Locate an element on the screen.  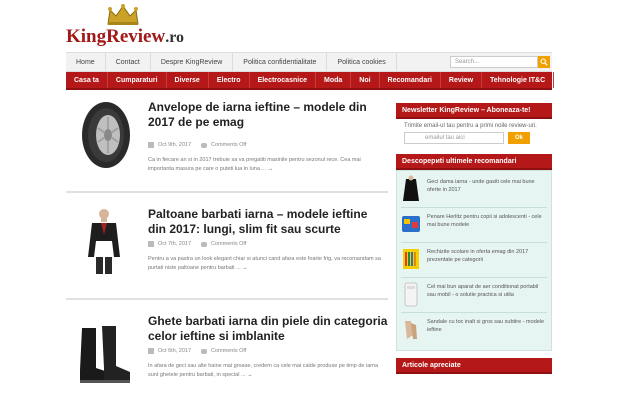
category-noi: Noi is located at coordinates (365, 80).